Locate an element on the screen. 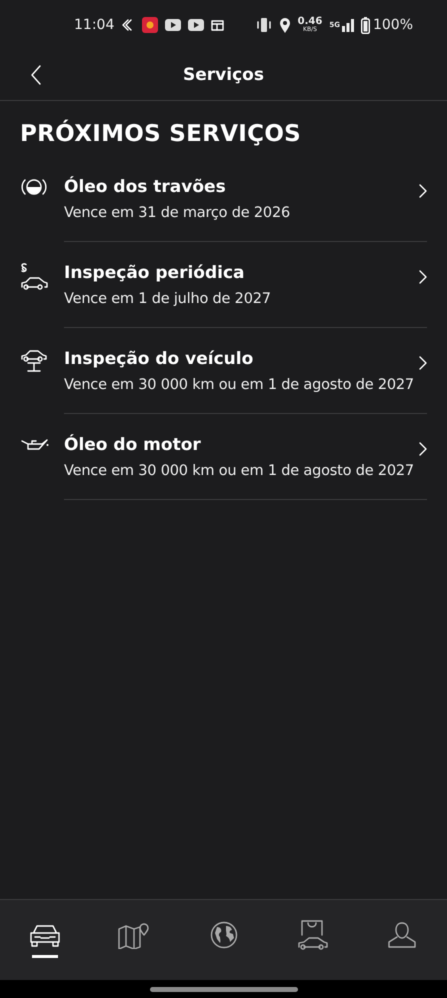 The width and height of the screenshot is (447, 998). service-title: Inspeção periódica is located at coordinates (154, 273).